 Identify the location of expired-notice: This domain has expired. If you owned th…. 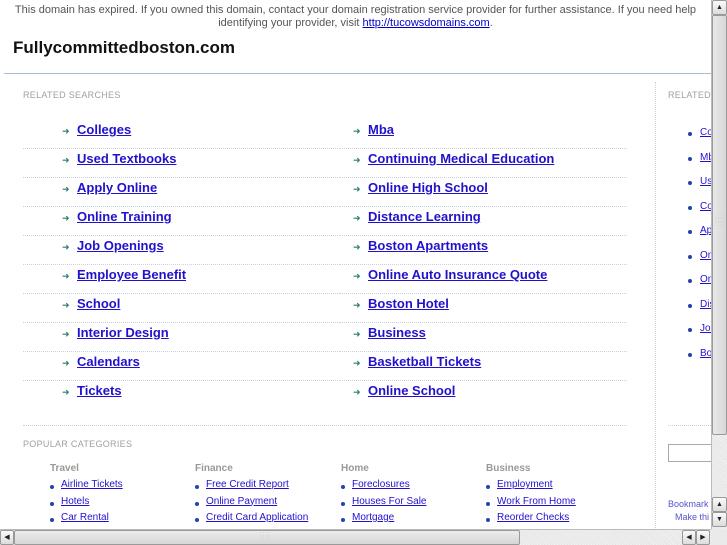
(355, 17).